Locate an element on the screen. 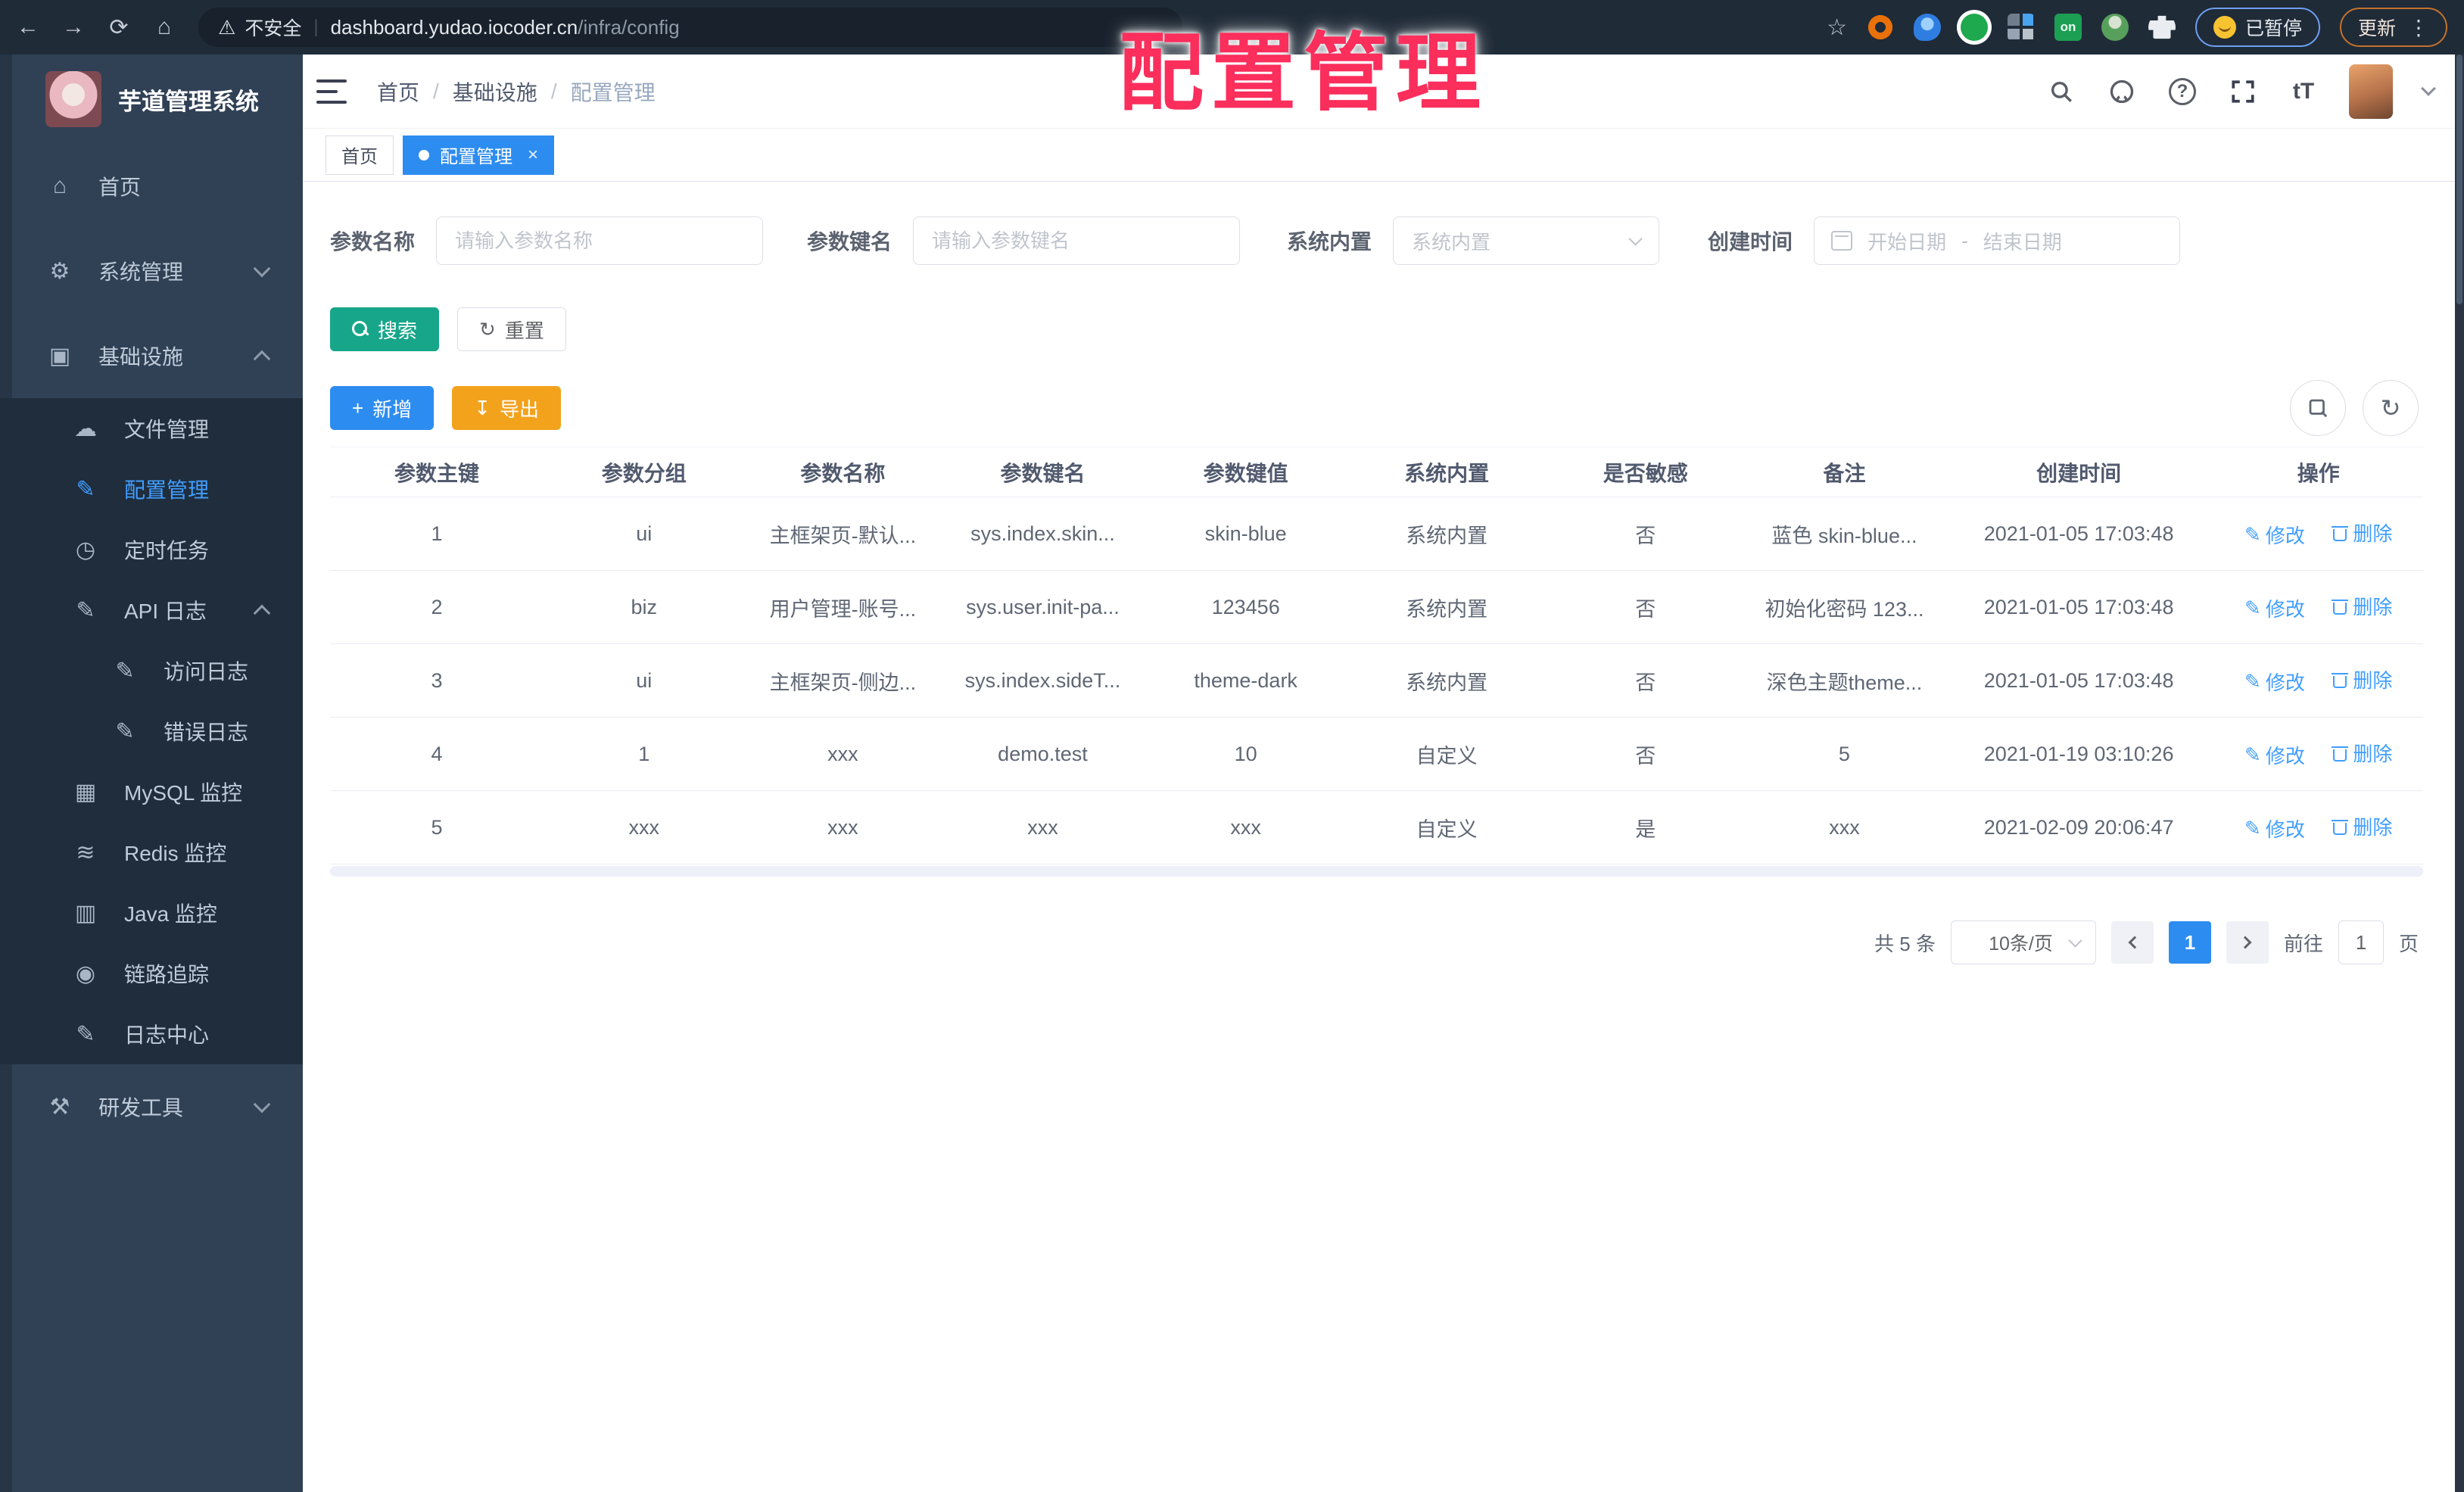 This screenshot has width=2464, height=1492. date-range-picker: 开始日期 - 结束日期 is located at coordinates (1997, 240).